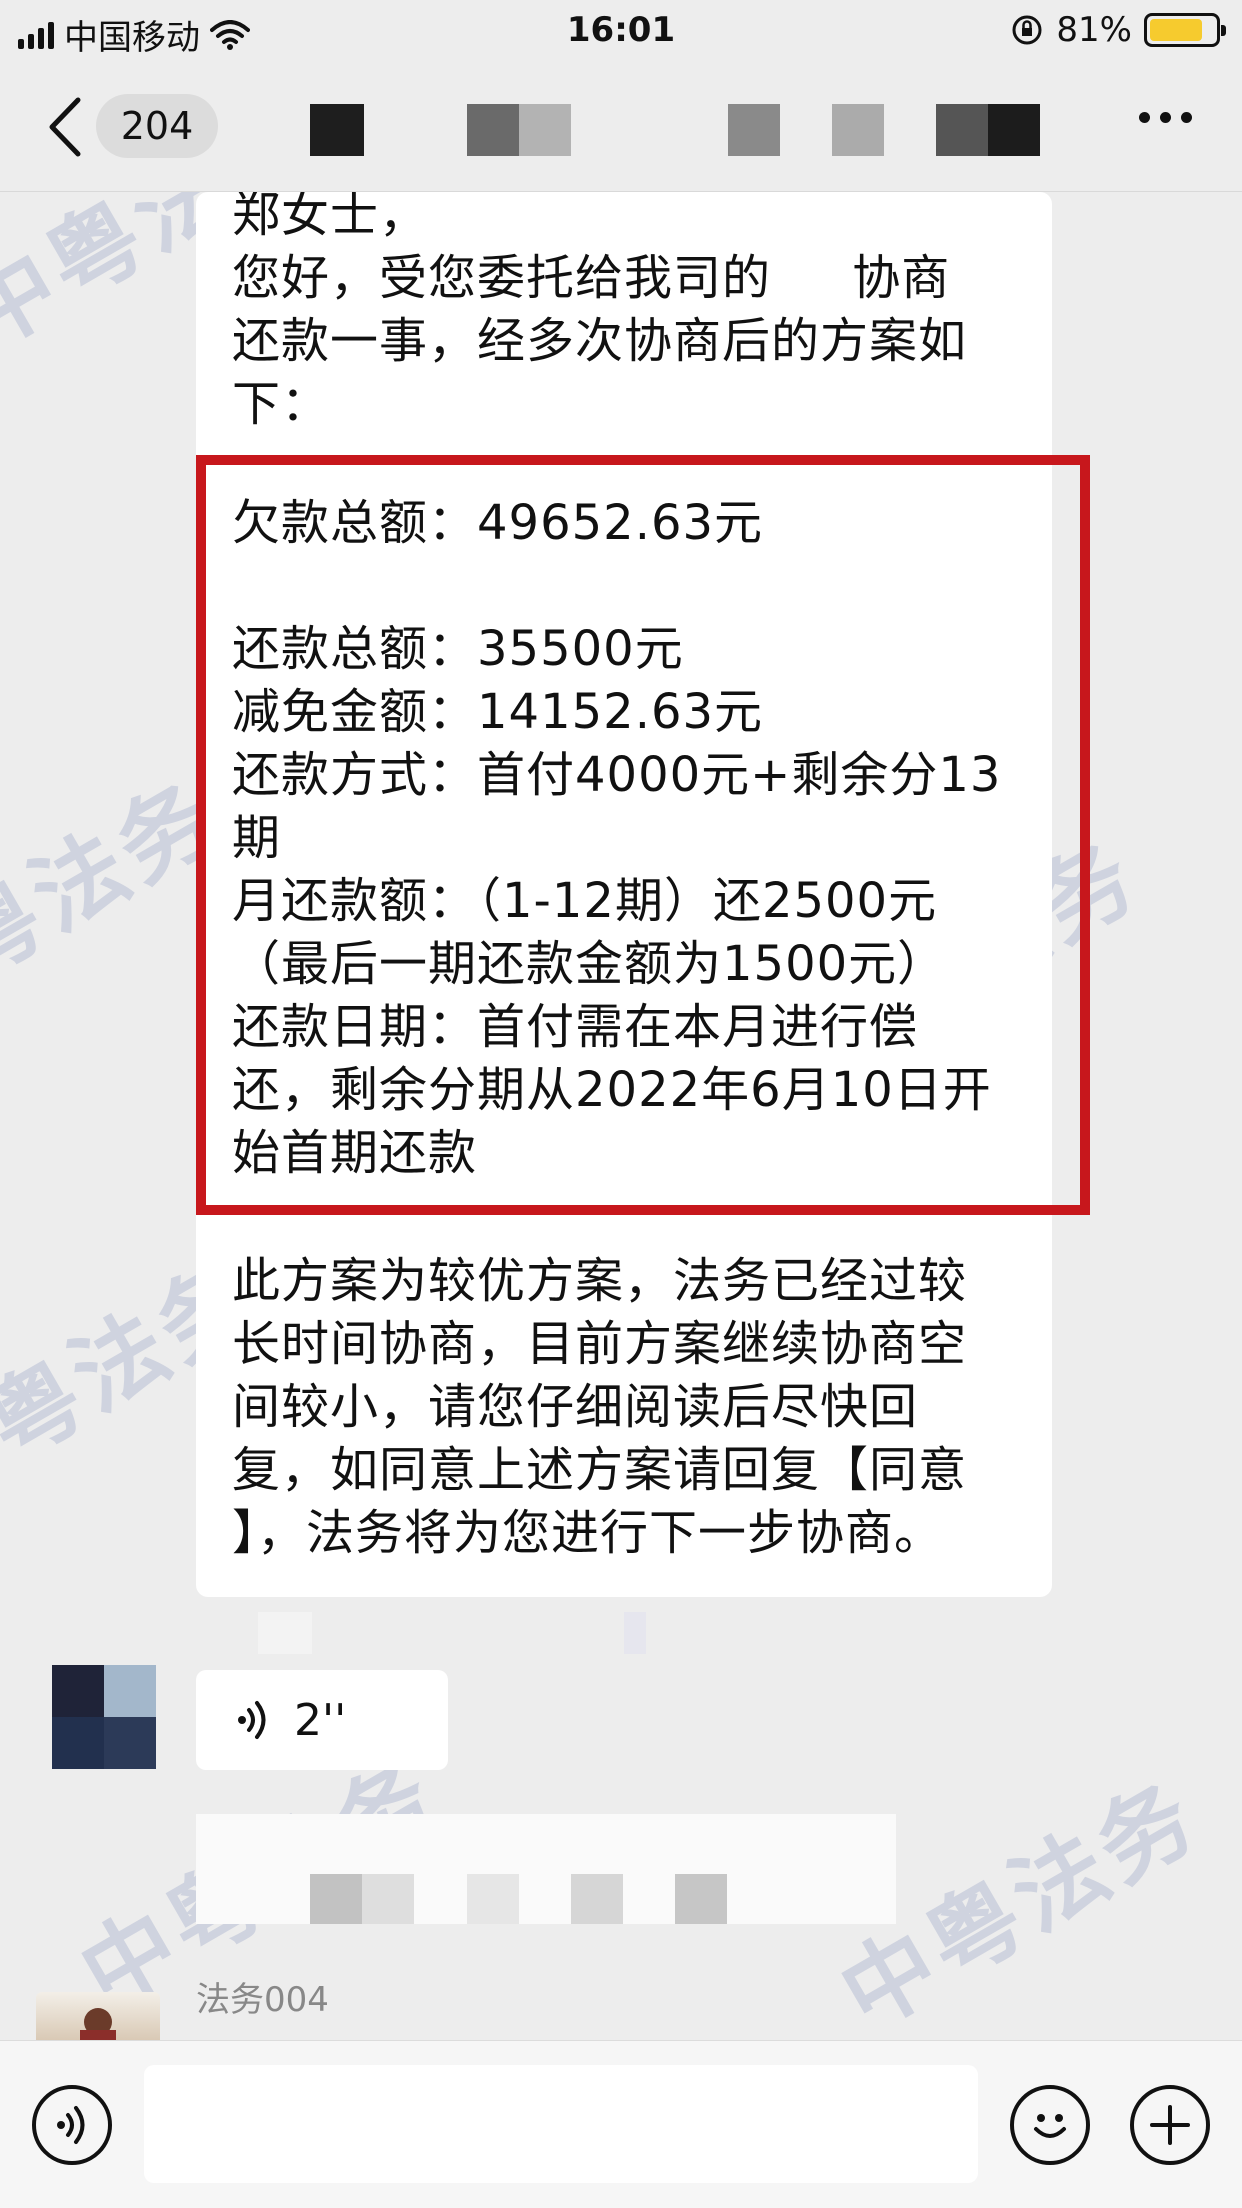 This screenshot has width=1242, height=2208. What do you see at coordinates (612, 1090) in the screenshot?
I see `plan-line-repay-date-cont: 还，剩余分期从2022年6月10日开` at bounding box center [612, 1090].